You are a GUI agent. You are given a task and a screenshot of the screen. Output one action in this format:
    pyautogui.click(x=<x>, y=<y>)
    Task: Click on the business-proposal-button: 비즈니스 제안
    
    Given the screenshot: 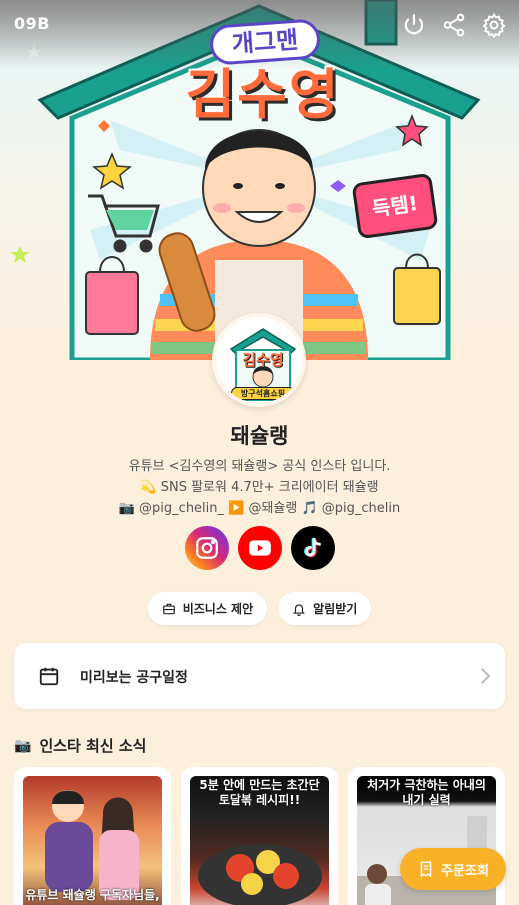 What is the action you would take?
    pyautogui.click(x=207, y=608)
    